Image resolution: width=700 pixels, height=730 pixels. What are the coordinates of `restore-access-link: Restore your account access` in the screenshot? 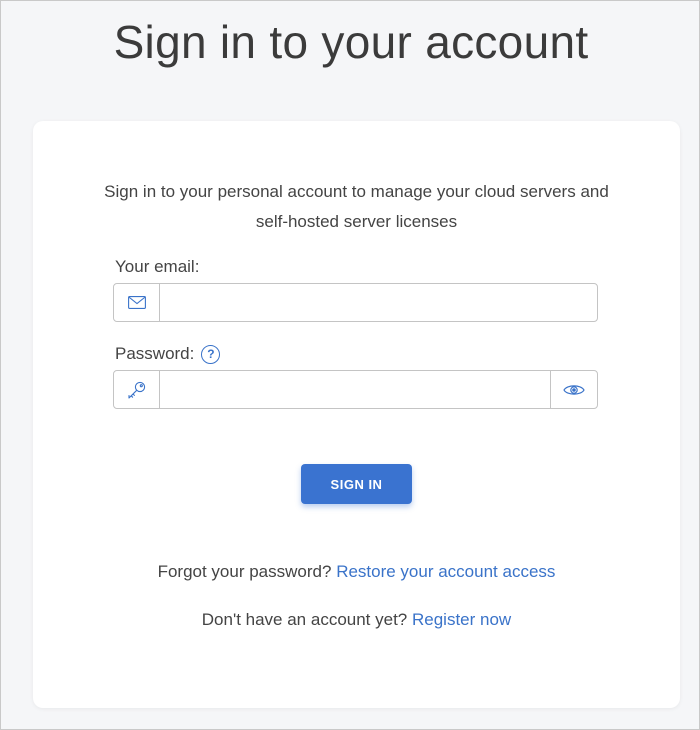 It's located at (445, 571).